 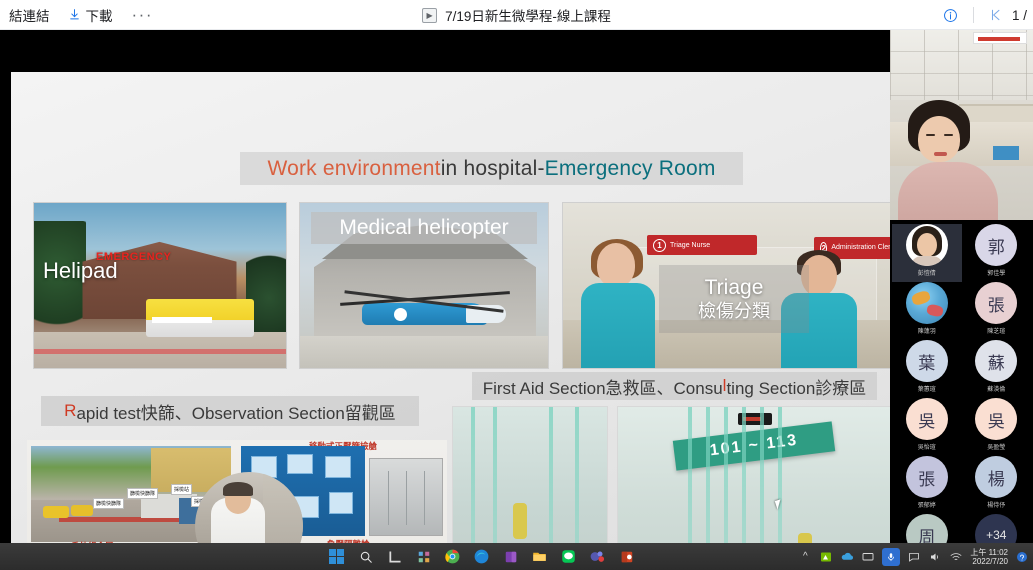 I want to click on band-rapid-initial: R, so click(x=70, y=410).